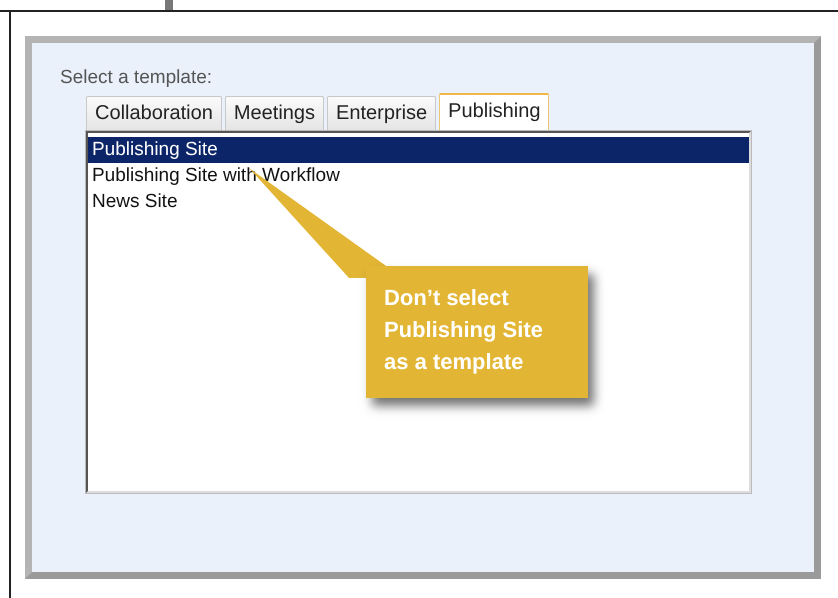  What do you see at coordinates (154, 113) in the screenshot?
I see `tab: Collaboration` at bounding box center [154, 113].